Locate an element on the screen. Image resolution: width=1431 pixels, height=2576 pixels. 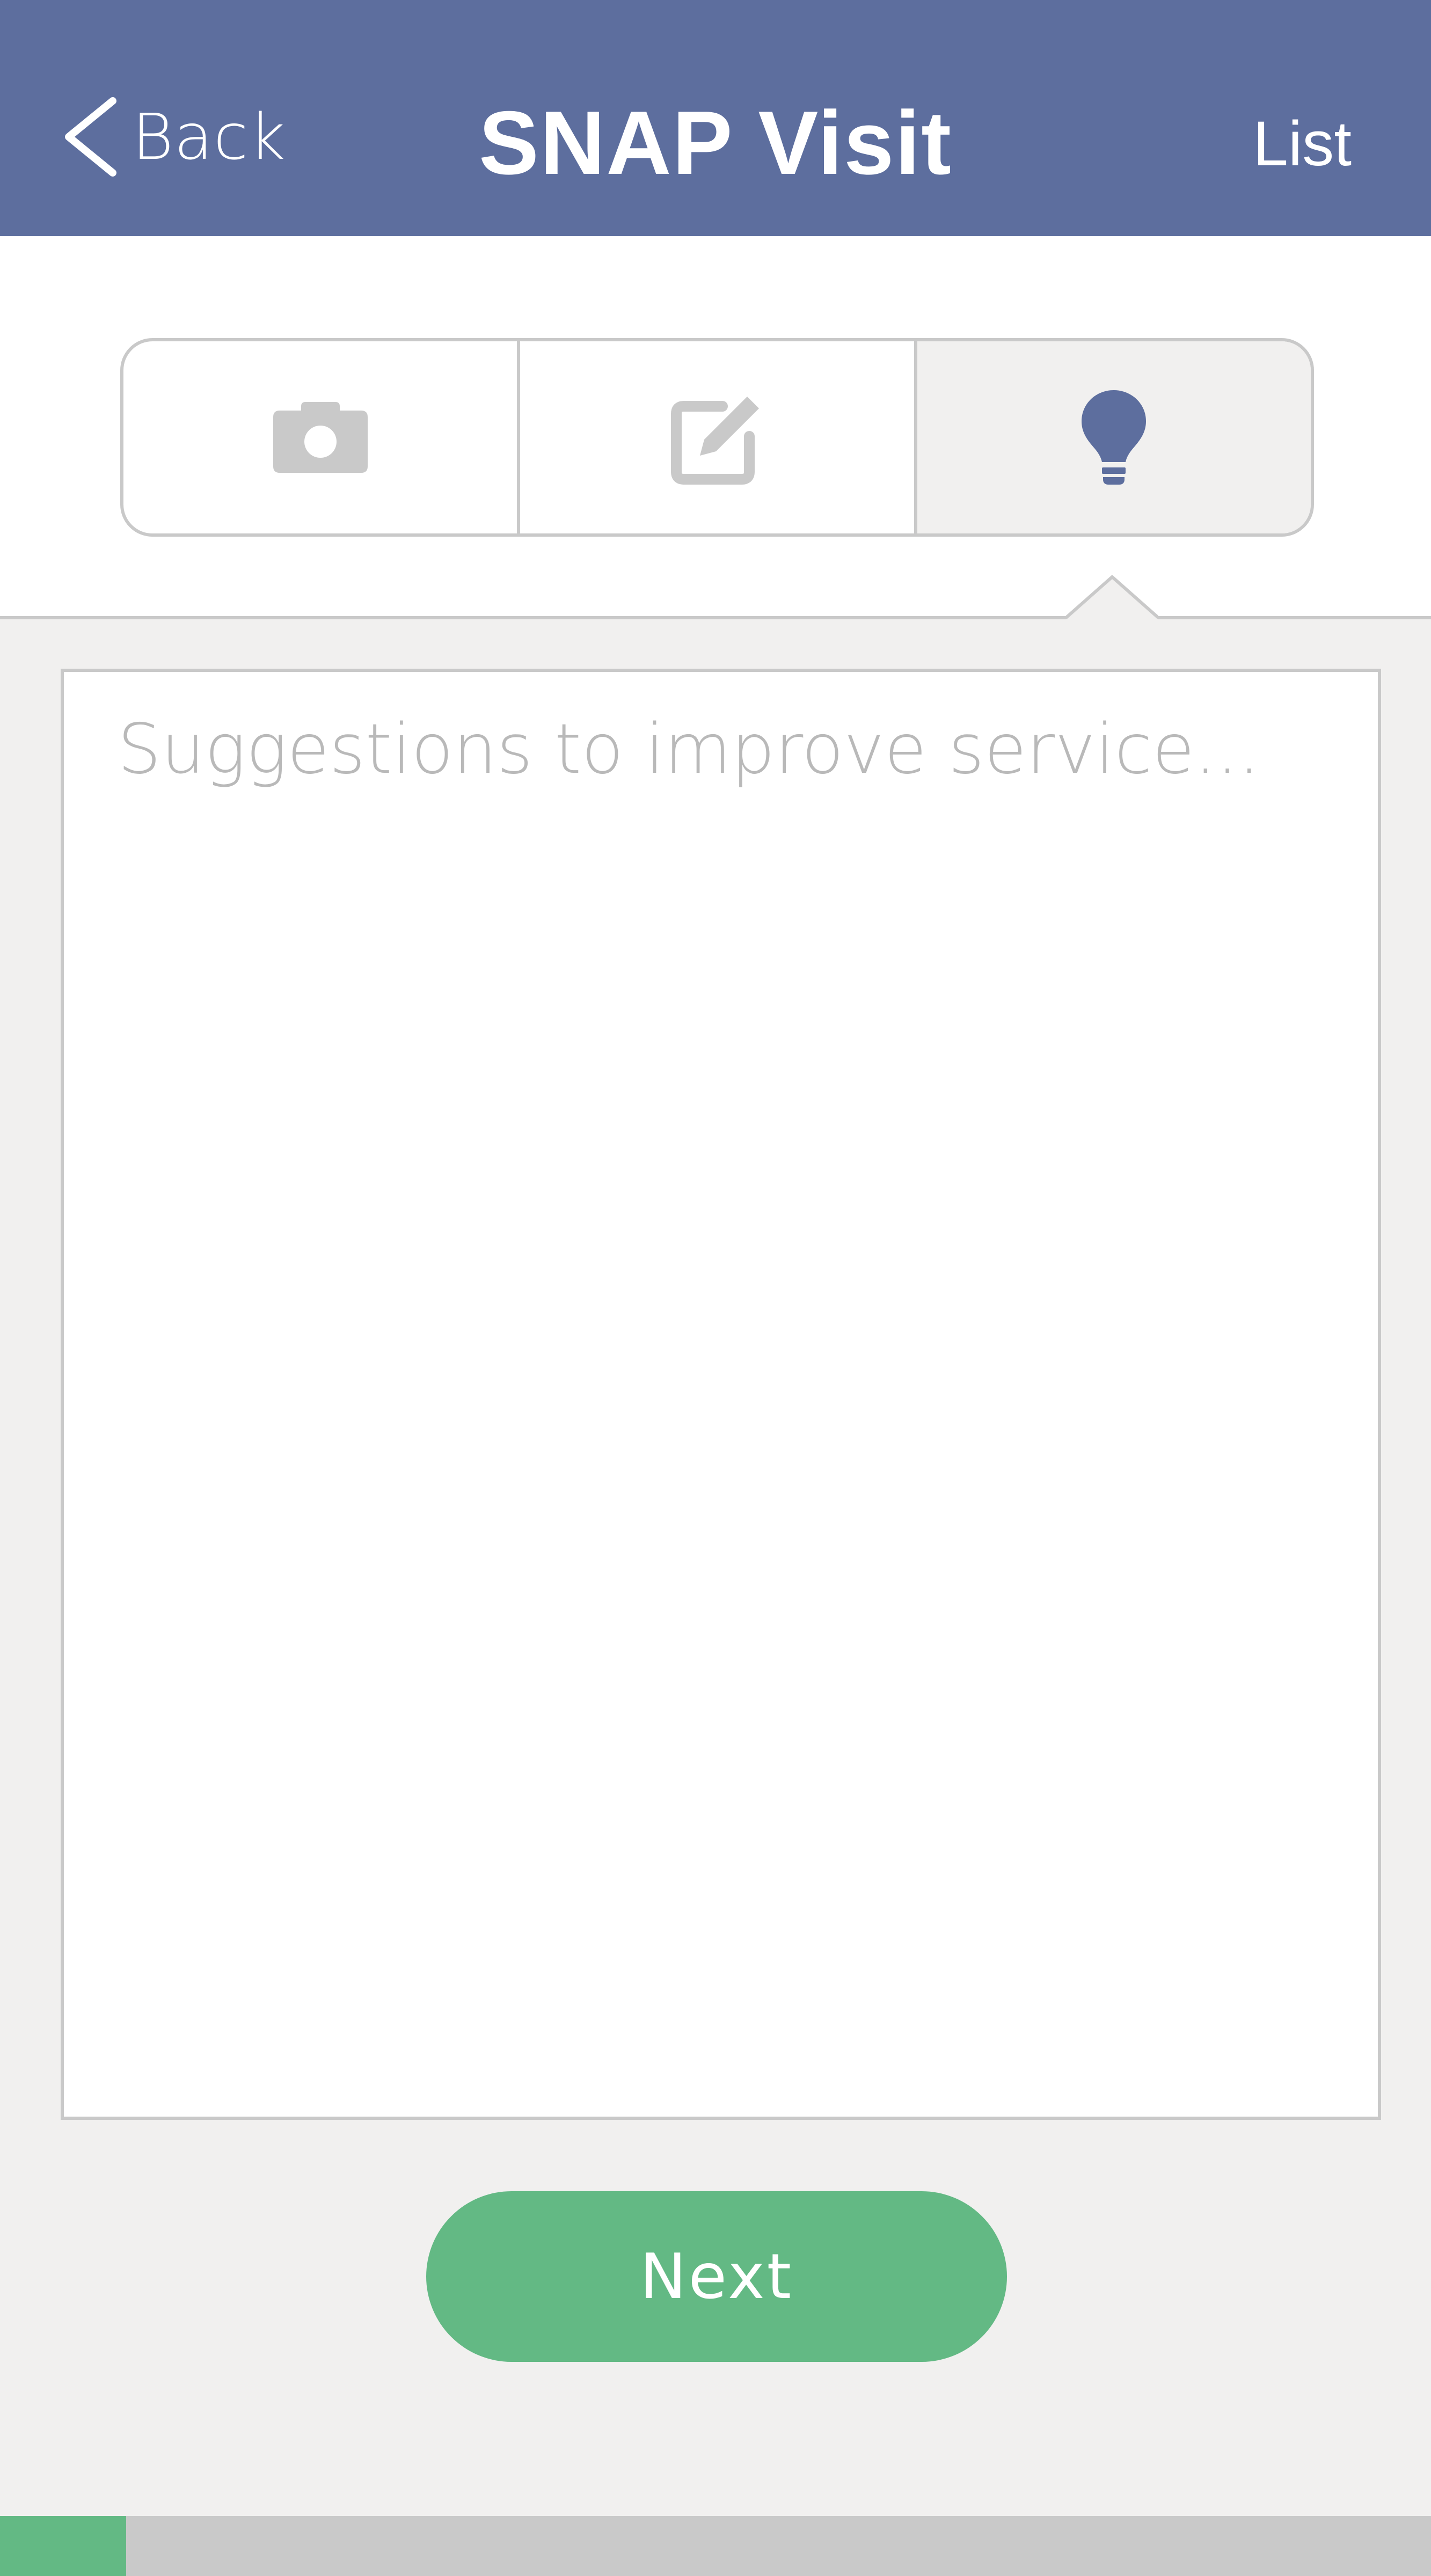
tab-suggestions is located at coordinates (1113, 437).